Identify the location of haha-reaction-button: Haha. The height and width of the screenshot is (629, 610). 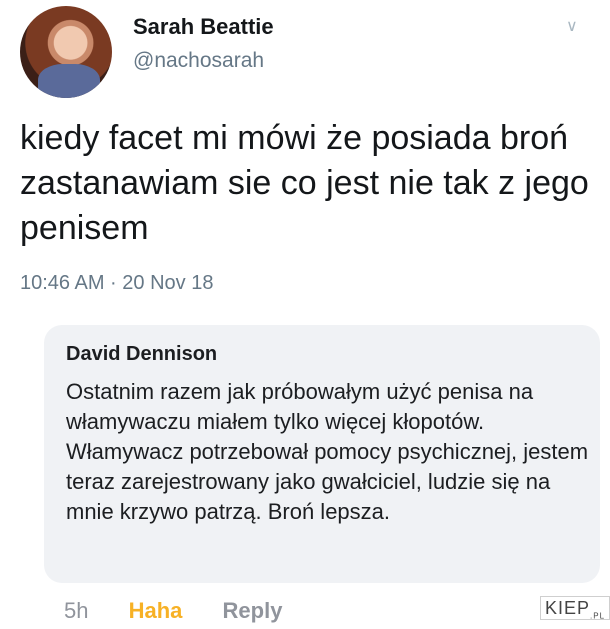
(156, 611).